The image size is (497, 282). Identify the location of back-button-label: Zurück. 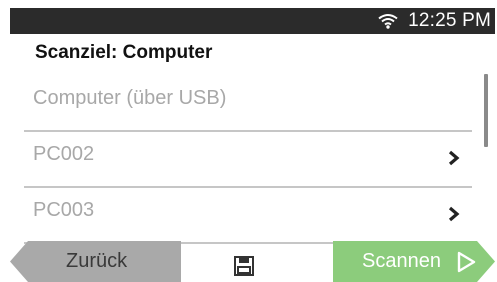
(97, 261).